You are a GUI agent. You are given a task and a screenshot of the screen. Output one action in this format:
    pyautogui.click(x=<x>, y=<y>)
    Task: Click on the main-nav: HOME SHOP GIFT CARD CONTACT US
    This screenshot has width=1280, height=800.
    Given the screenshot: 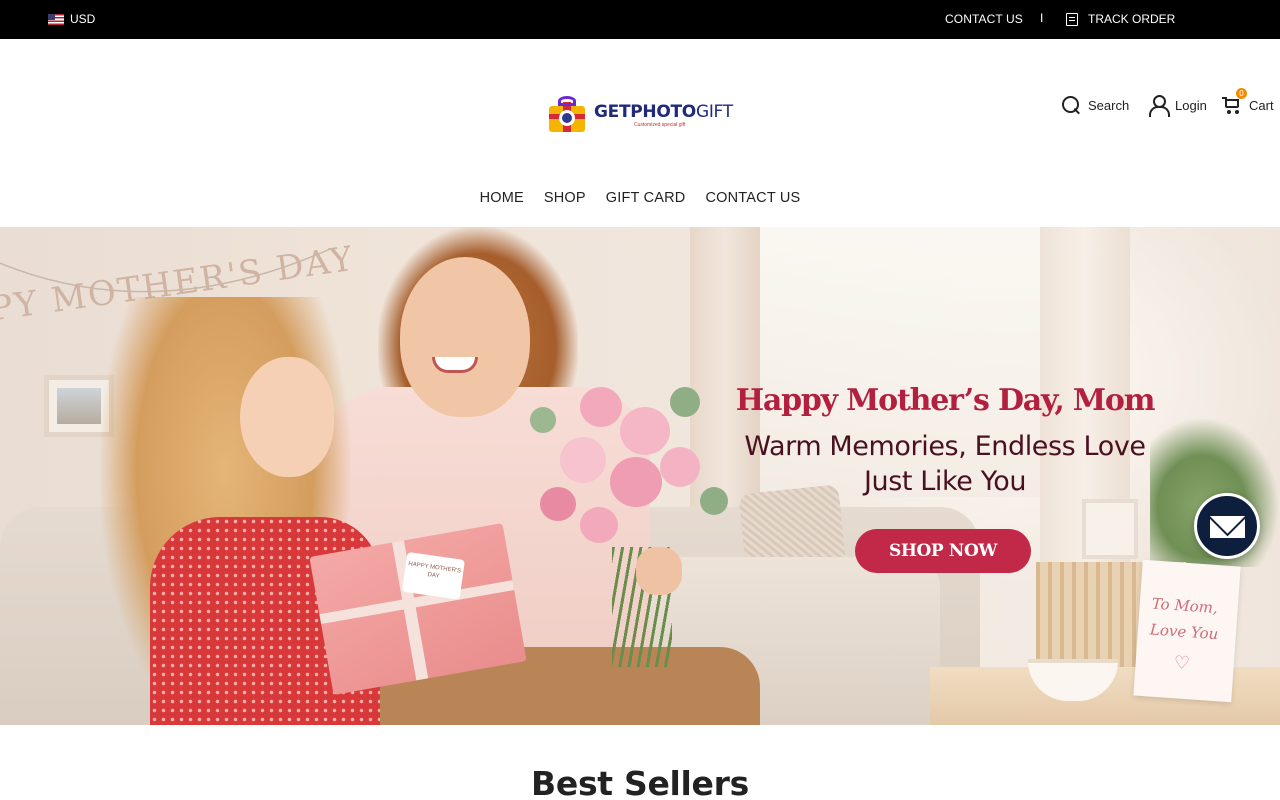 What is the action you would take?
    pyautogui.click(x=640, y=198)
    